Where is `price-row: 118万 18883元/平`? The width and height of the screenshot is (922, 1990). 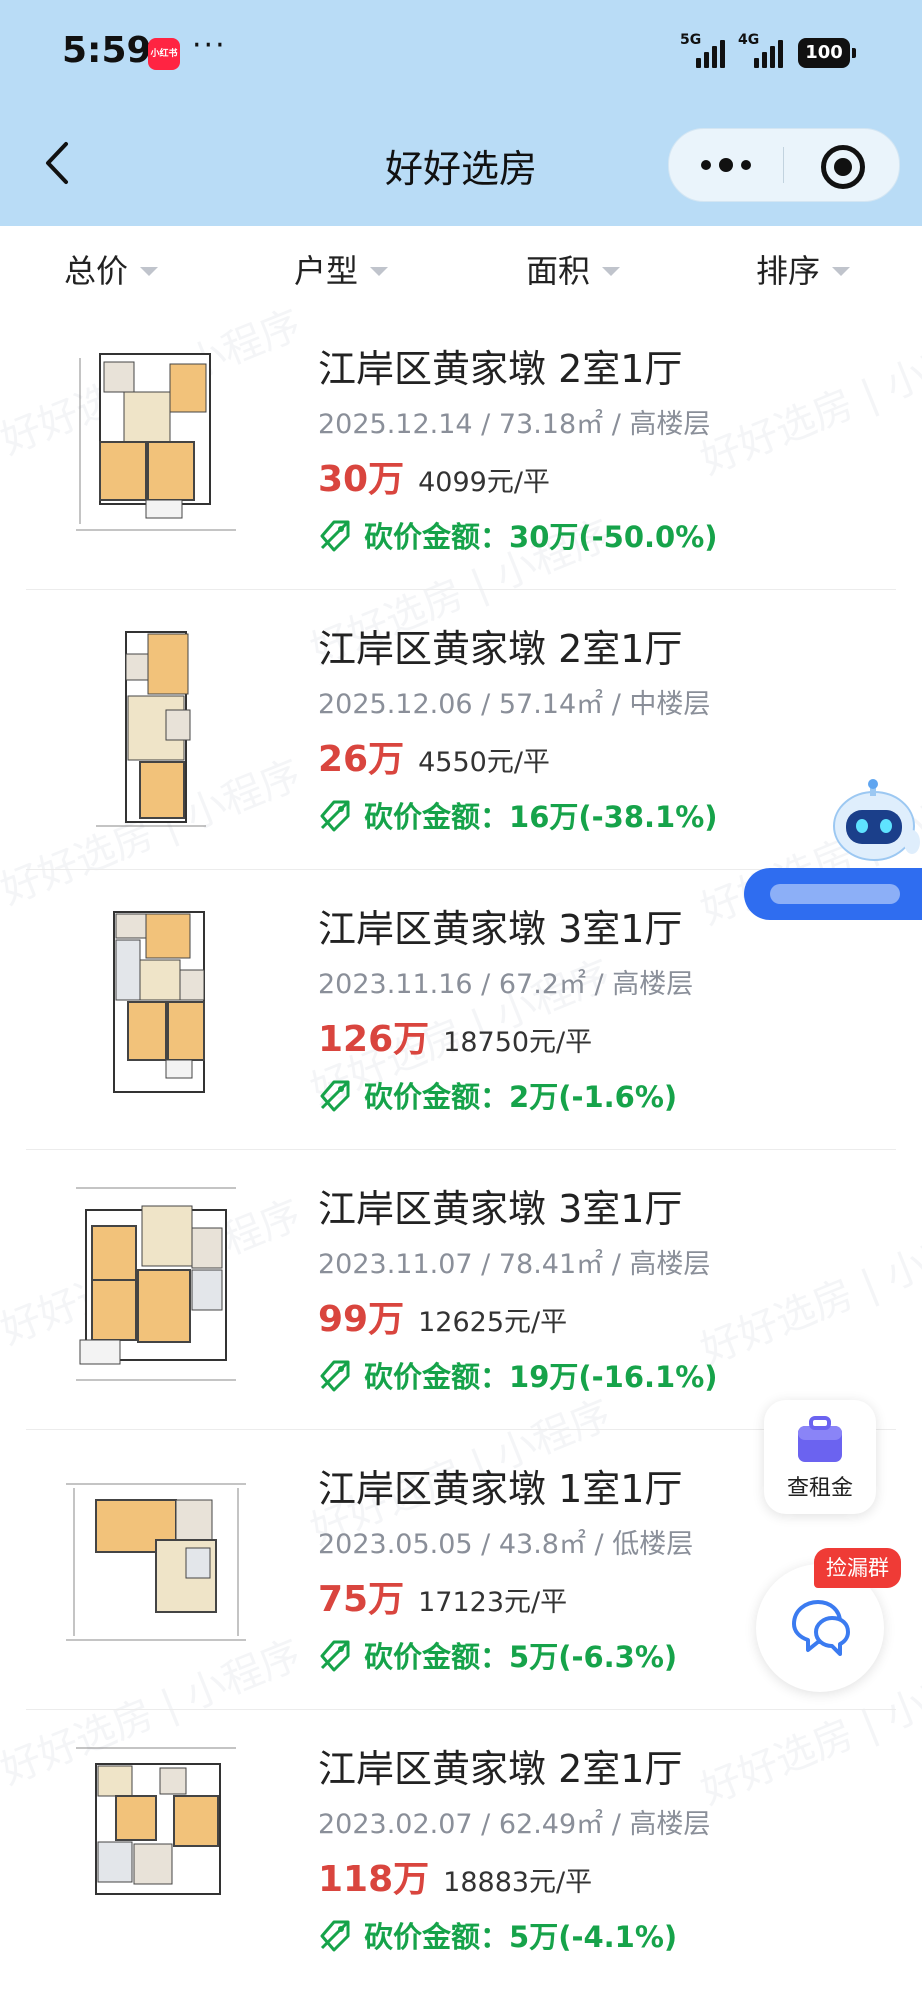 price-row: 118万 18883元/平 is located at coordinates (455, 1876).